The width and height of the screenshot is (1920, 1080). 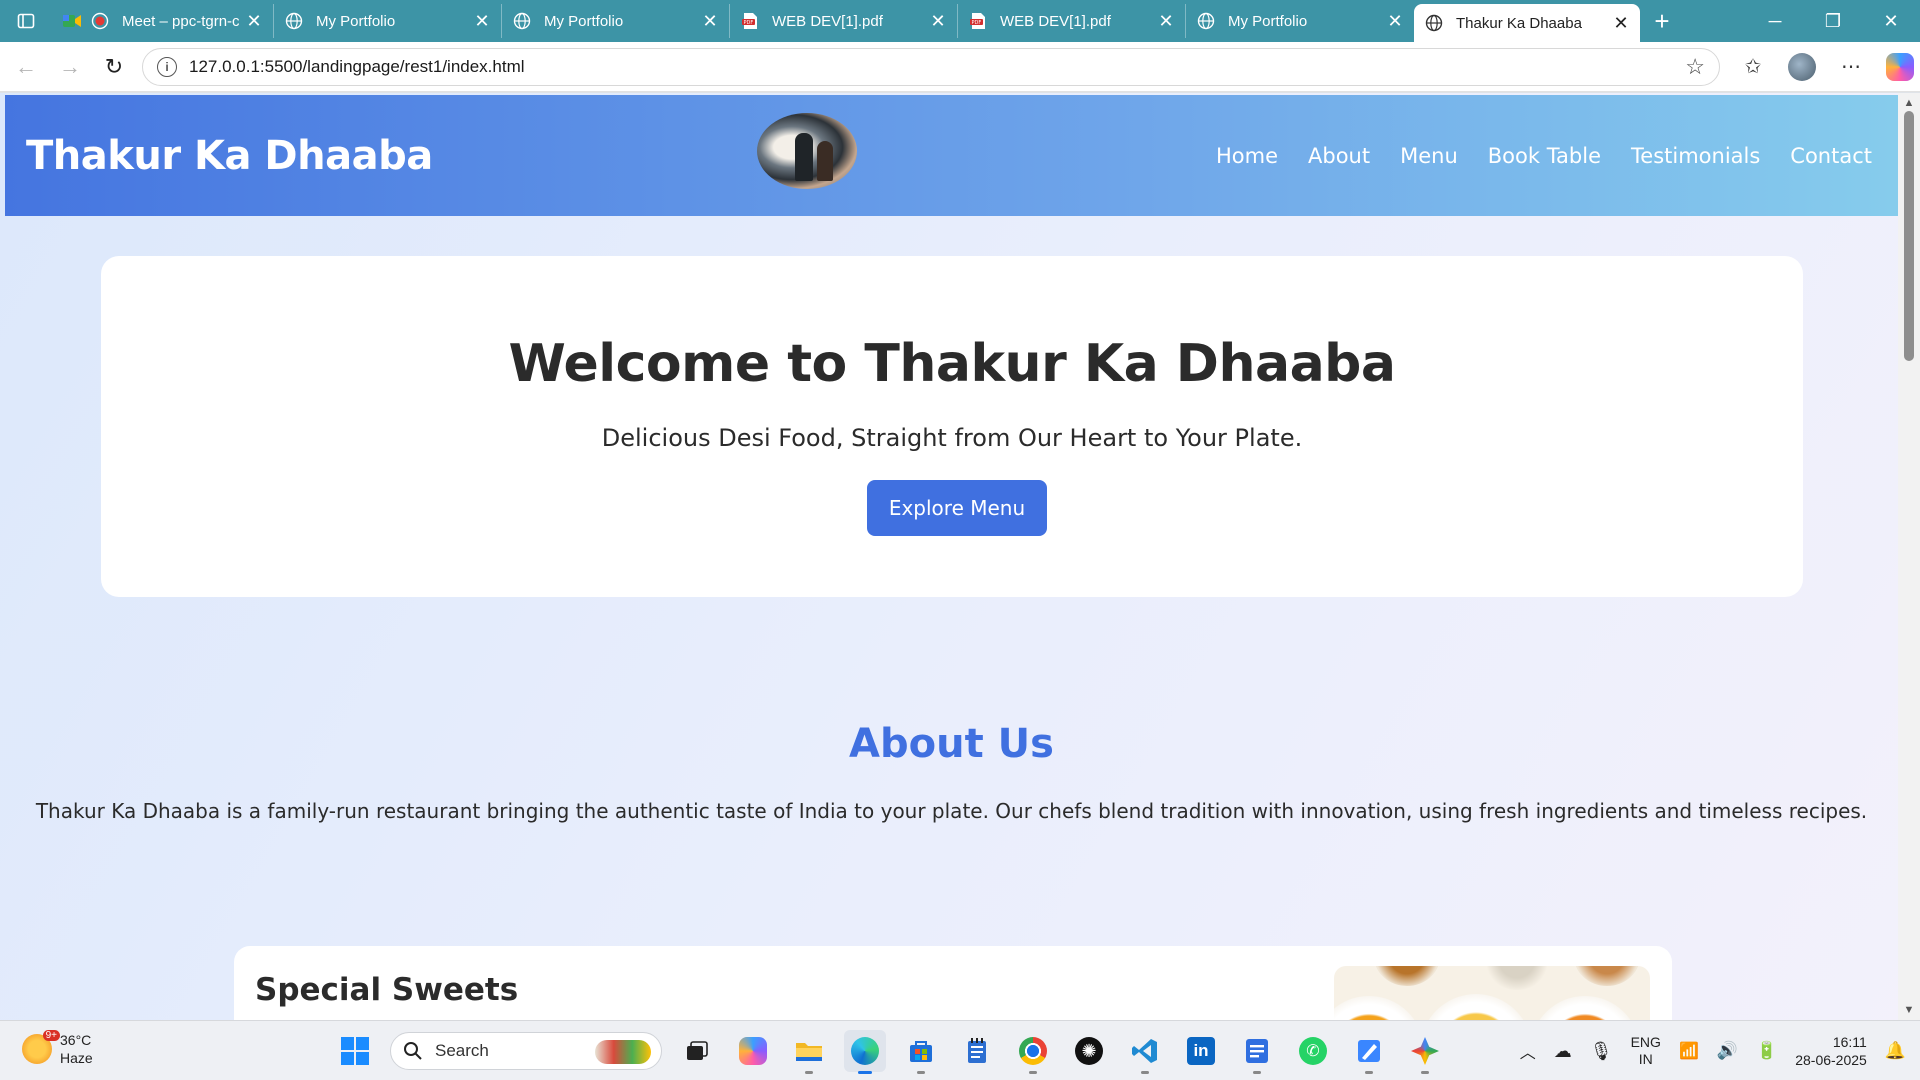 I want to click on notepad-button, so click(x=977, y=1051).